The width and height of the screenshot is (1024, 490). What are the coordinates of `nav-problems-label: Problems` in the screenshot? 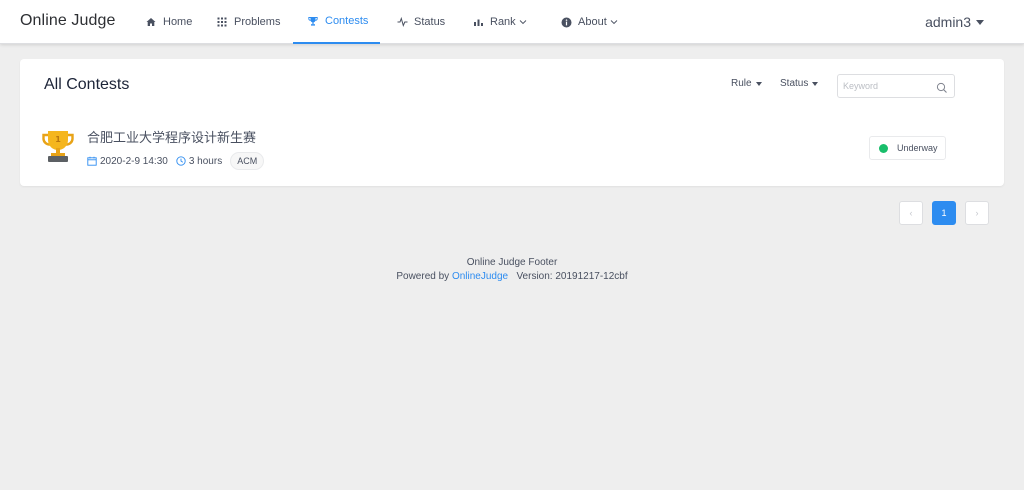 It's located at (257, 22).